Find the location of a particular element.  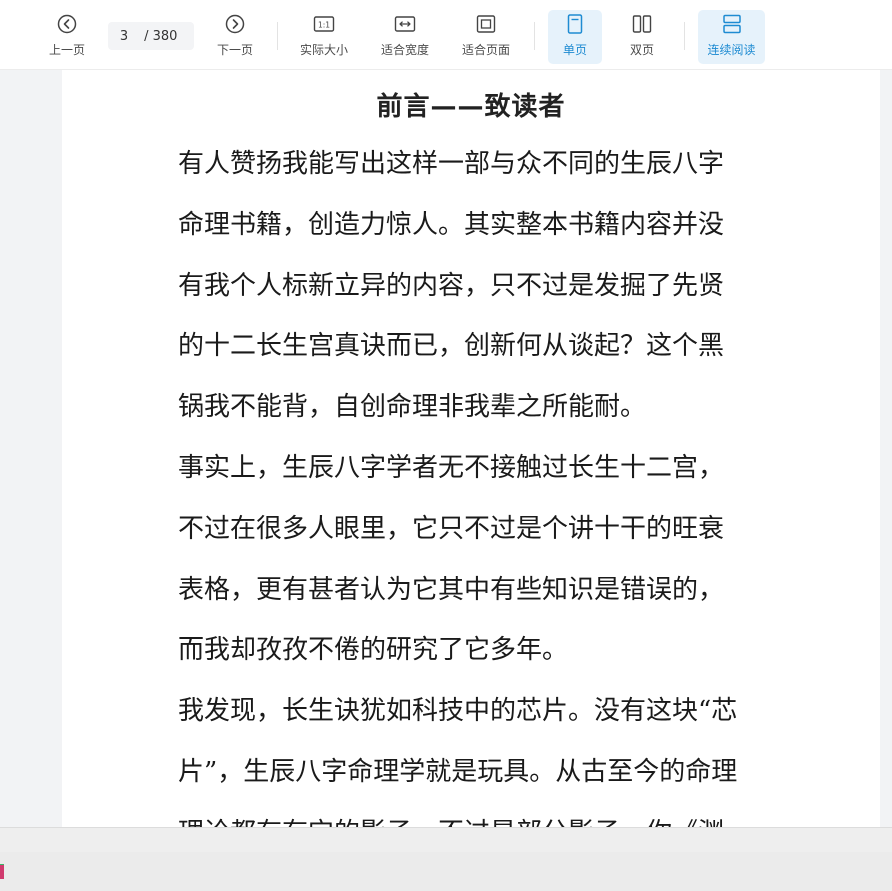

total-pages: / 380 is located at coordinates (159, 36).